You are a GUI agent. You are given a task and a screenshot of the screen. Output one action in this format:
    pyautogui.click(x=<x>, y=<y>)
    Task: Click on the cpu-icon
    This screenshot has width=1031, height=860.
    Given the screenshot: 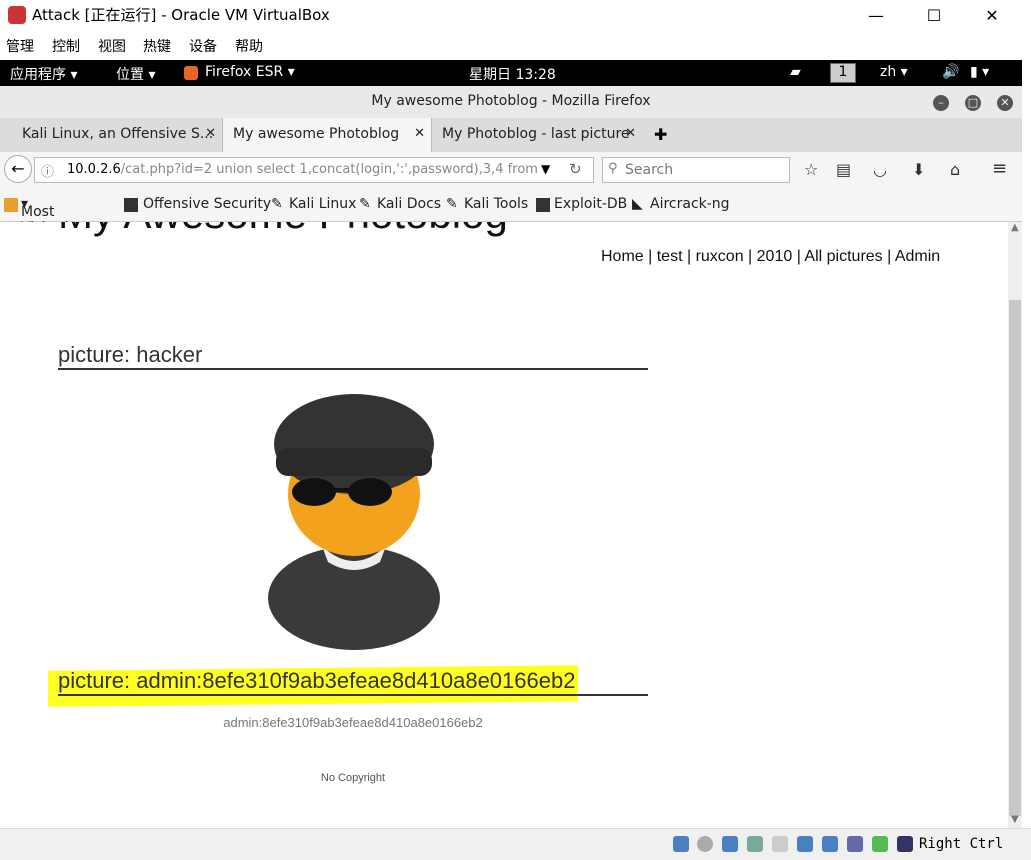 What is the action you would take?
    pyautogui.click(x=855, y=844)
    